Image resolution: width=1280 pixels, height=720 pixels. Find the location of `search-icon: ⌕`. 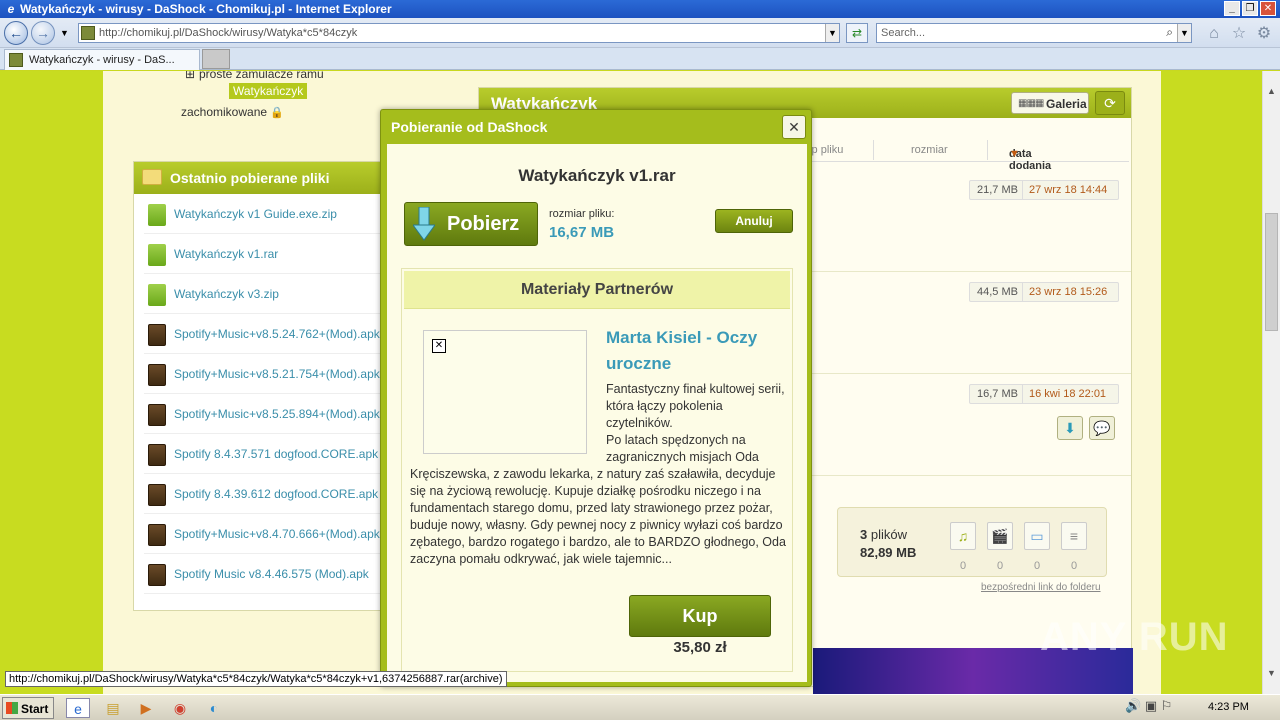

search-icon: ⌕ is located at coordinates (1169, 32).